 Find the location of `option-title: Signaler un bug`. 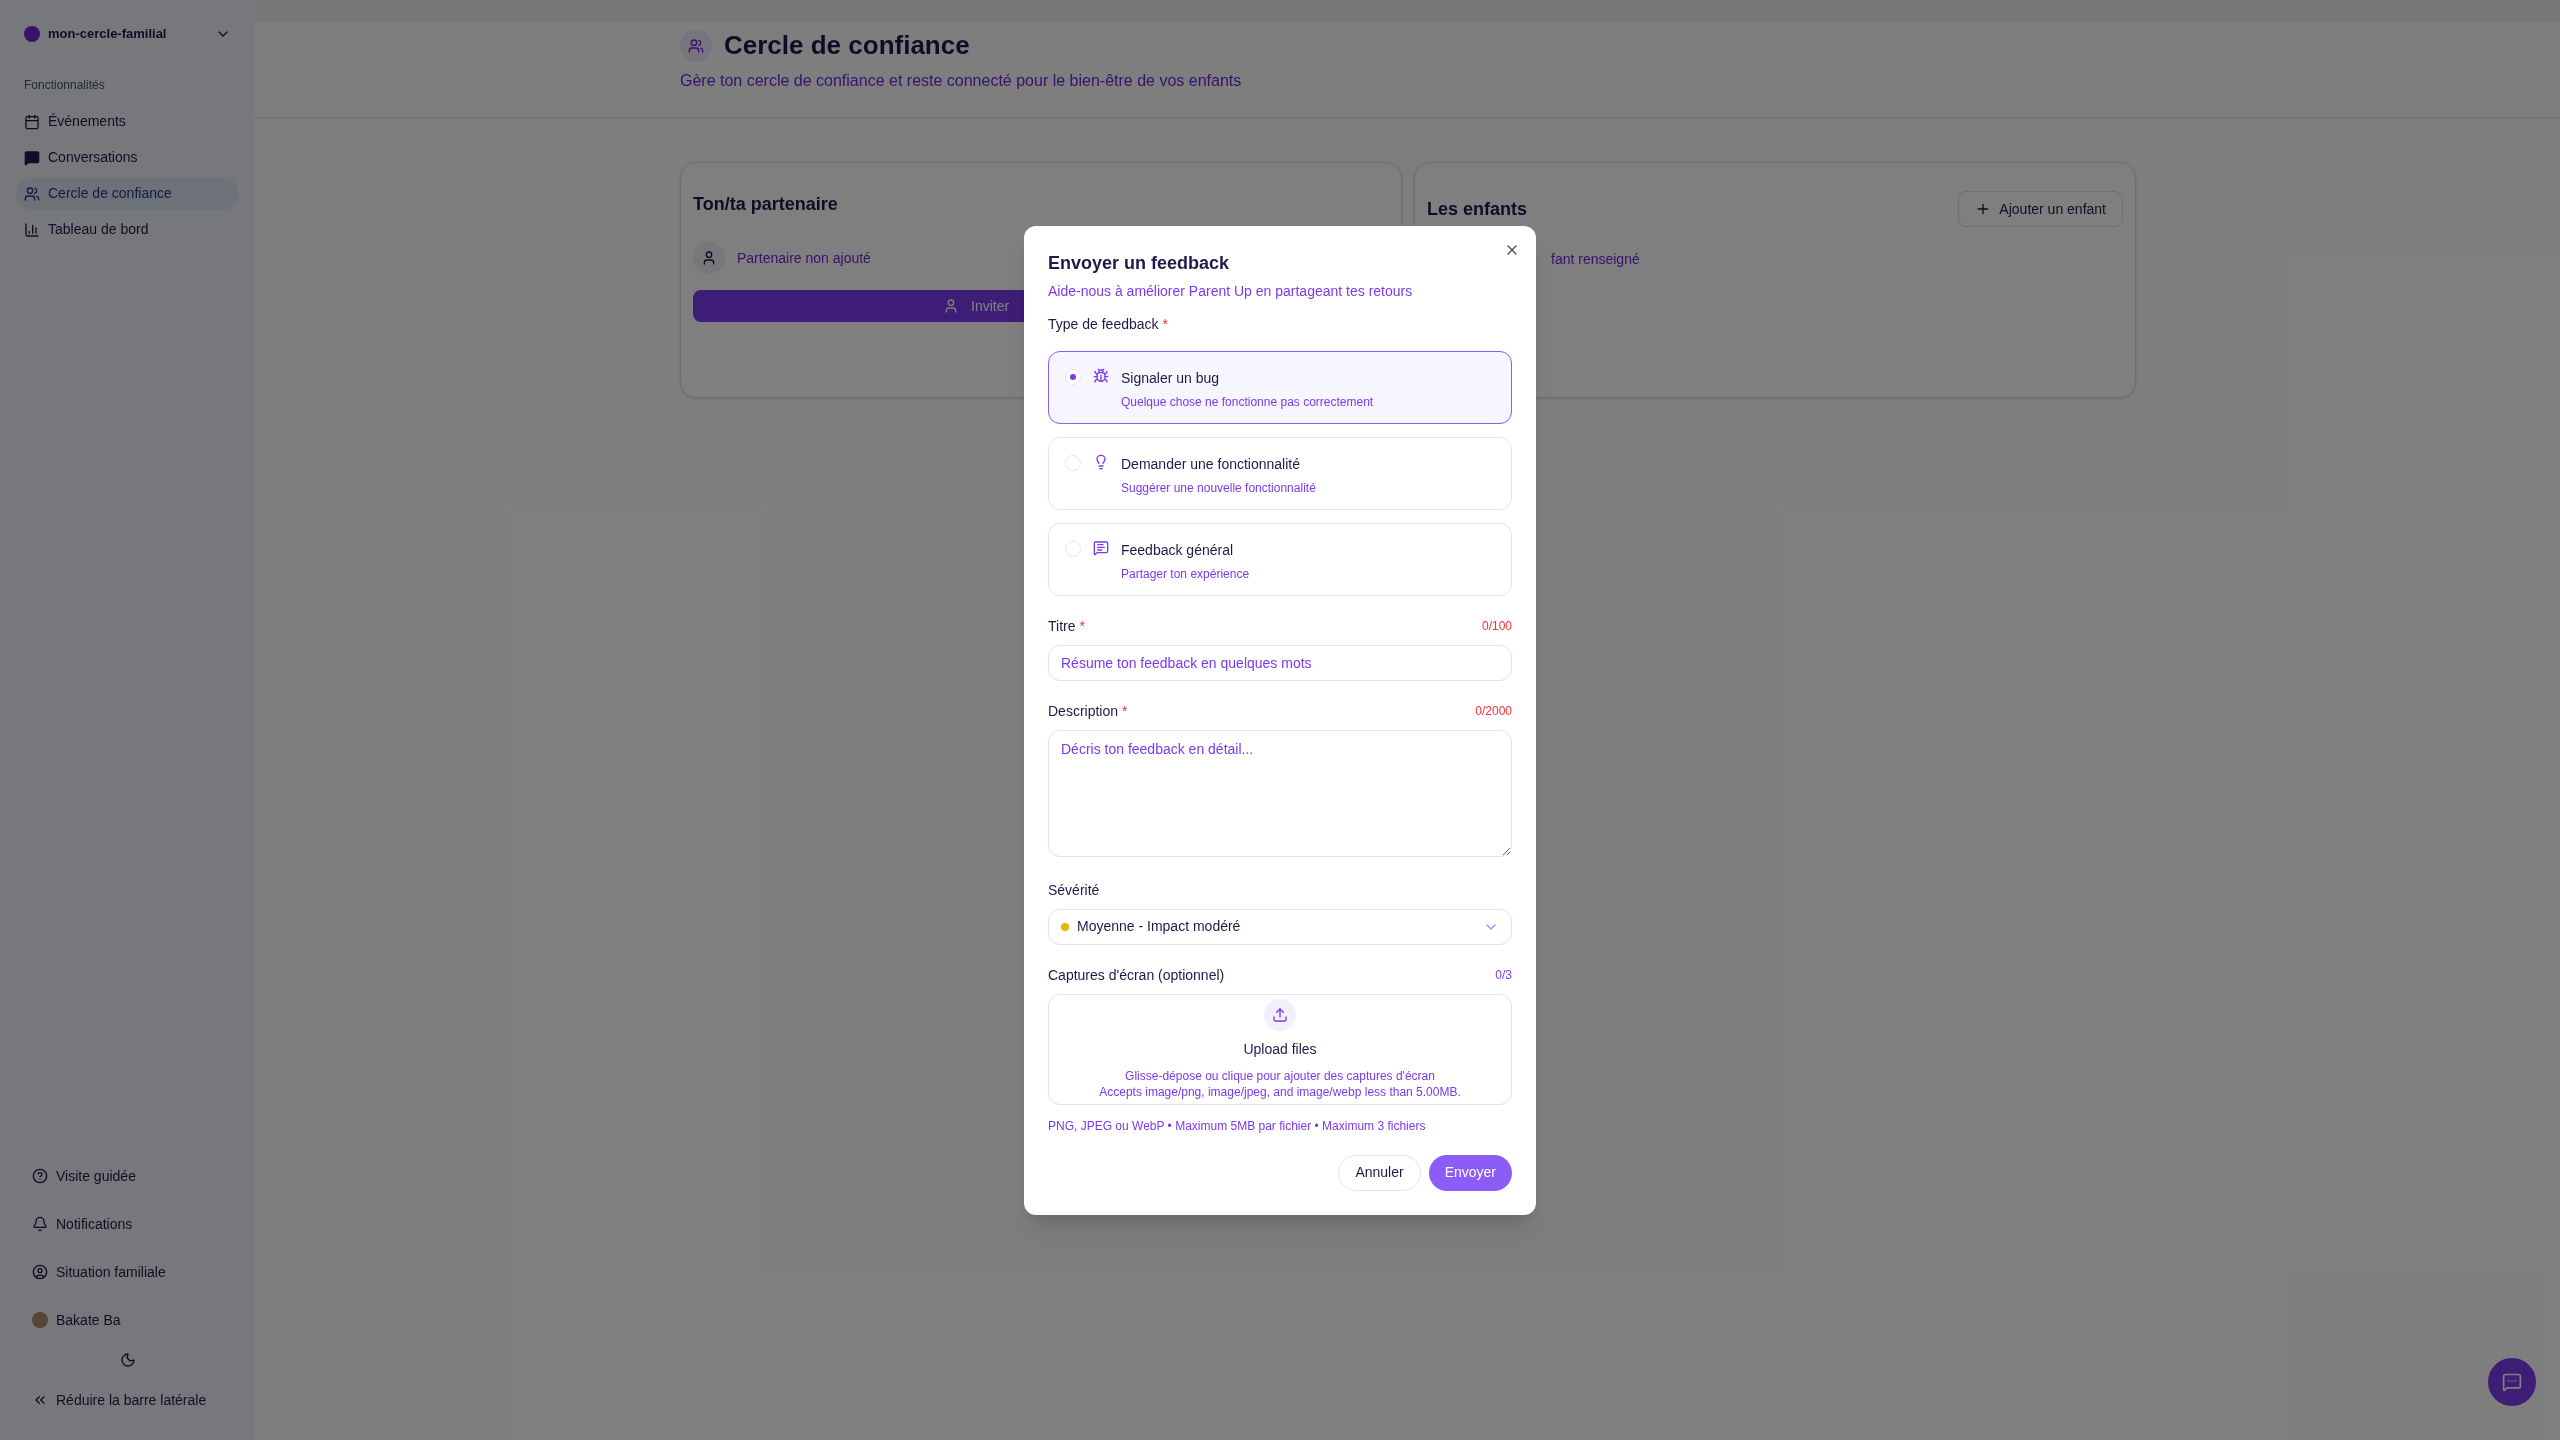

option-title: Signaler un bug is located at coordinates (1171, 378).